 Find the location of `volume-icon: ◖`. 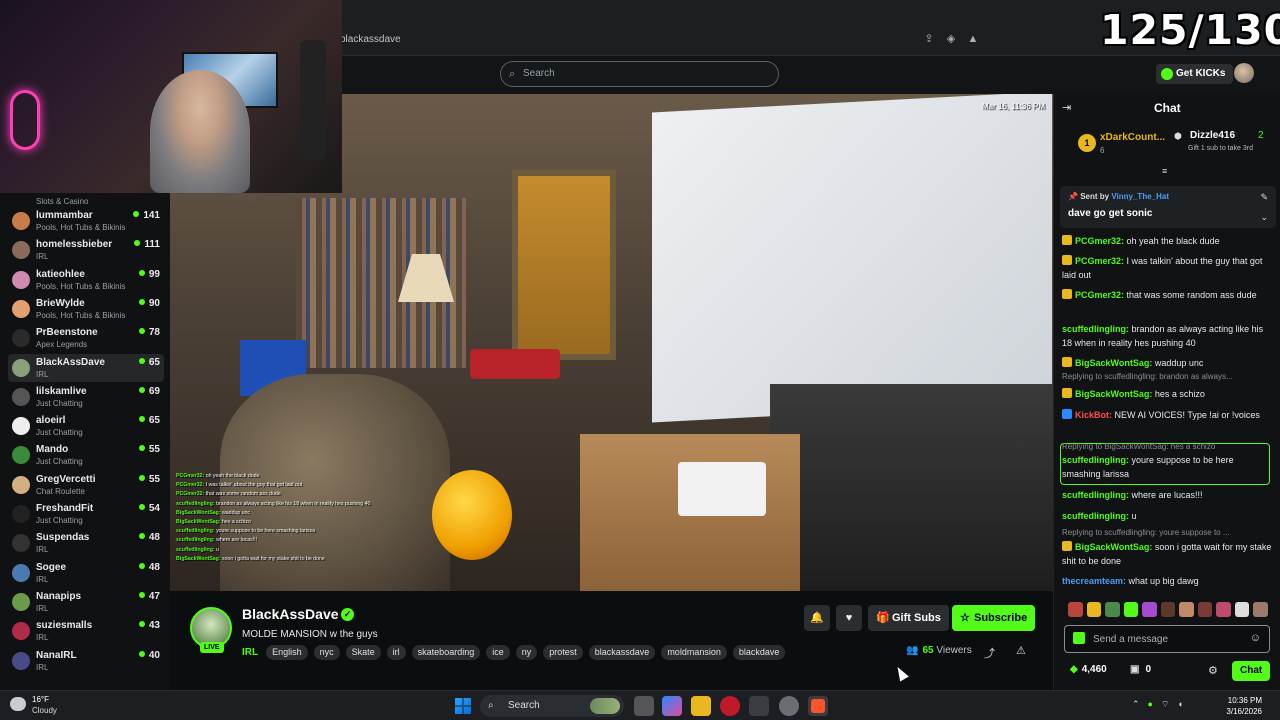

volume-icon: ◖ is located at coordinates (1179, 704).